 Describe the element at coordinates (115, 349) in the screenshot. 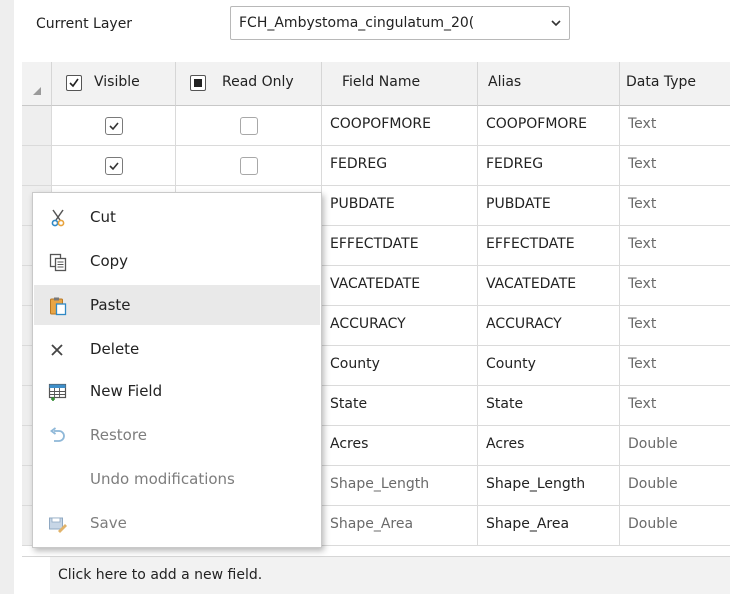

I see `menu-item-label: Delete` at that location.